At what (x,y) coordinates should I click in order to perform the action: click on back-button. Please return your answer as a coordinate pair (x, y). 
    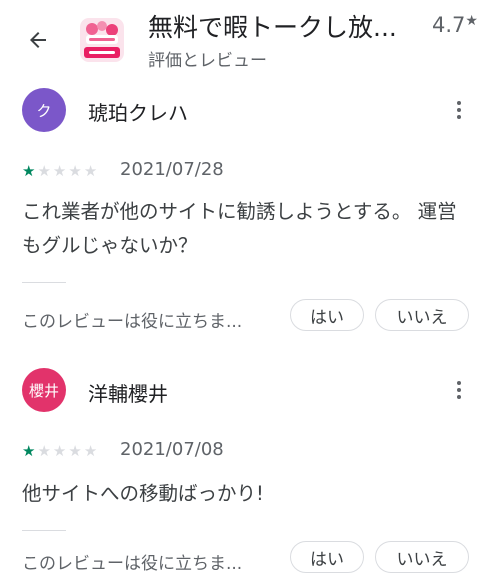
    Looking at the image, I should click on (38, 40).